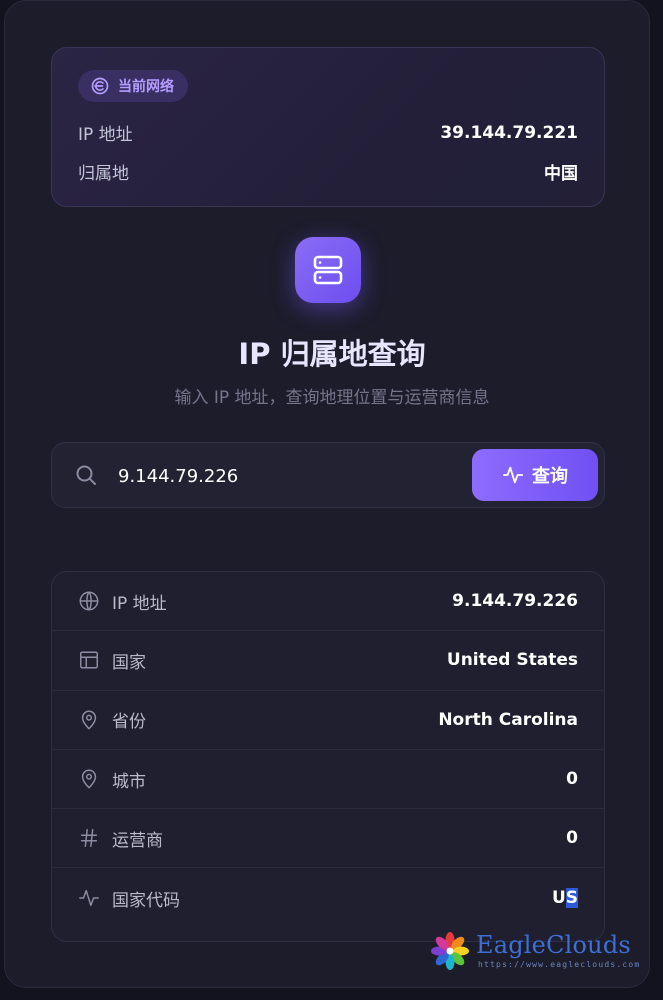  What do you see at coordinates (288, 476) in the screenshot?
I see `ip-search-input` at bounding box center [288, 476].